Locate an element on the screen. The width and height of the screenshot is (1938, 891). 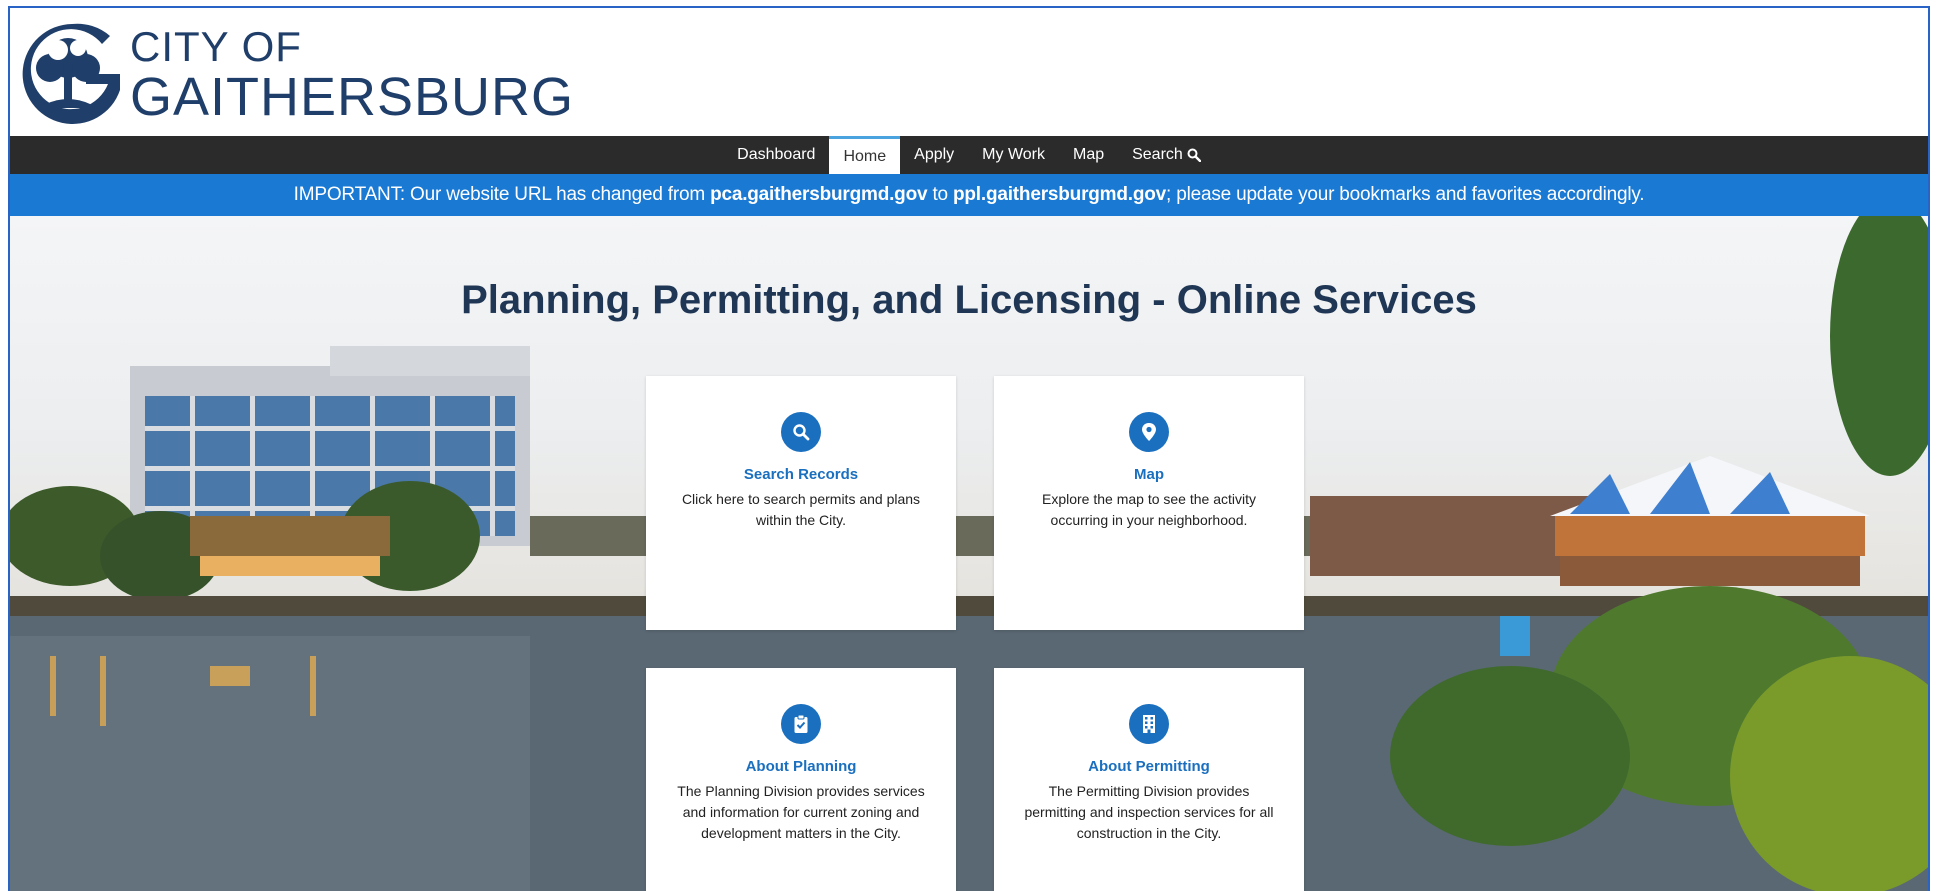
logo-wordmark: CITY OF GAITHERSBURG is located at coordinates (352, 73).